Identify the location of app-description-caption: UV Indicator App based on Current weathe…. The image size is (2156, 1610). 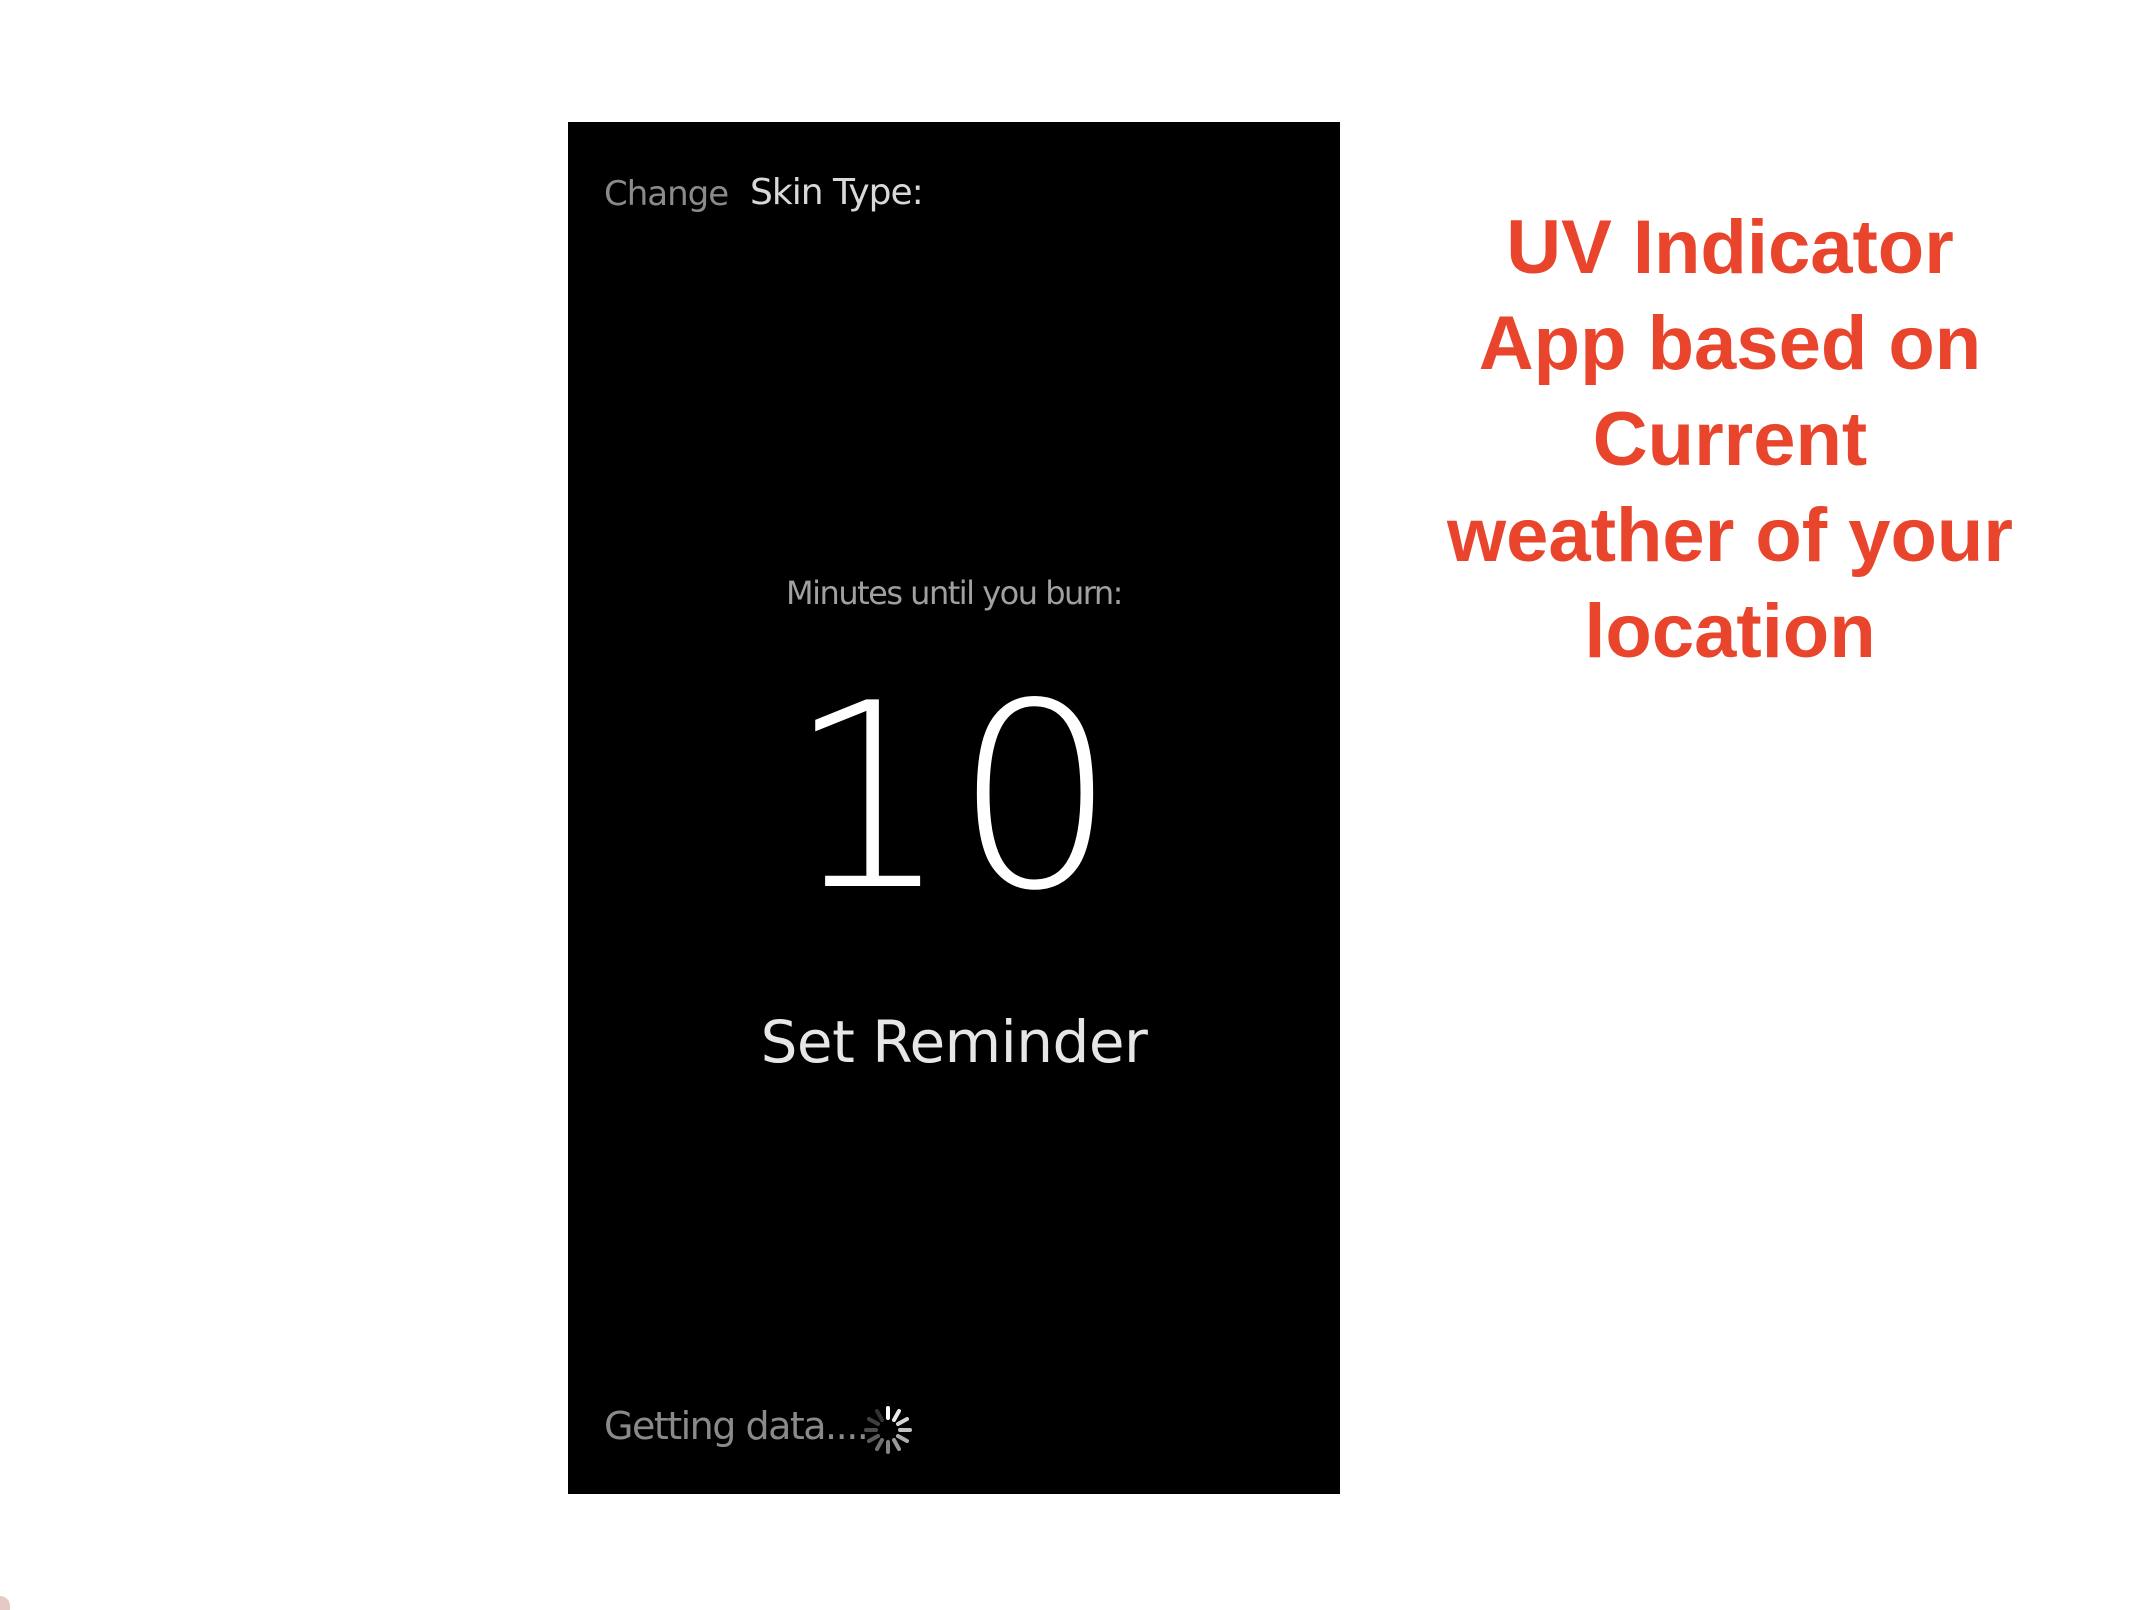
(1730, 440).